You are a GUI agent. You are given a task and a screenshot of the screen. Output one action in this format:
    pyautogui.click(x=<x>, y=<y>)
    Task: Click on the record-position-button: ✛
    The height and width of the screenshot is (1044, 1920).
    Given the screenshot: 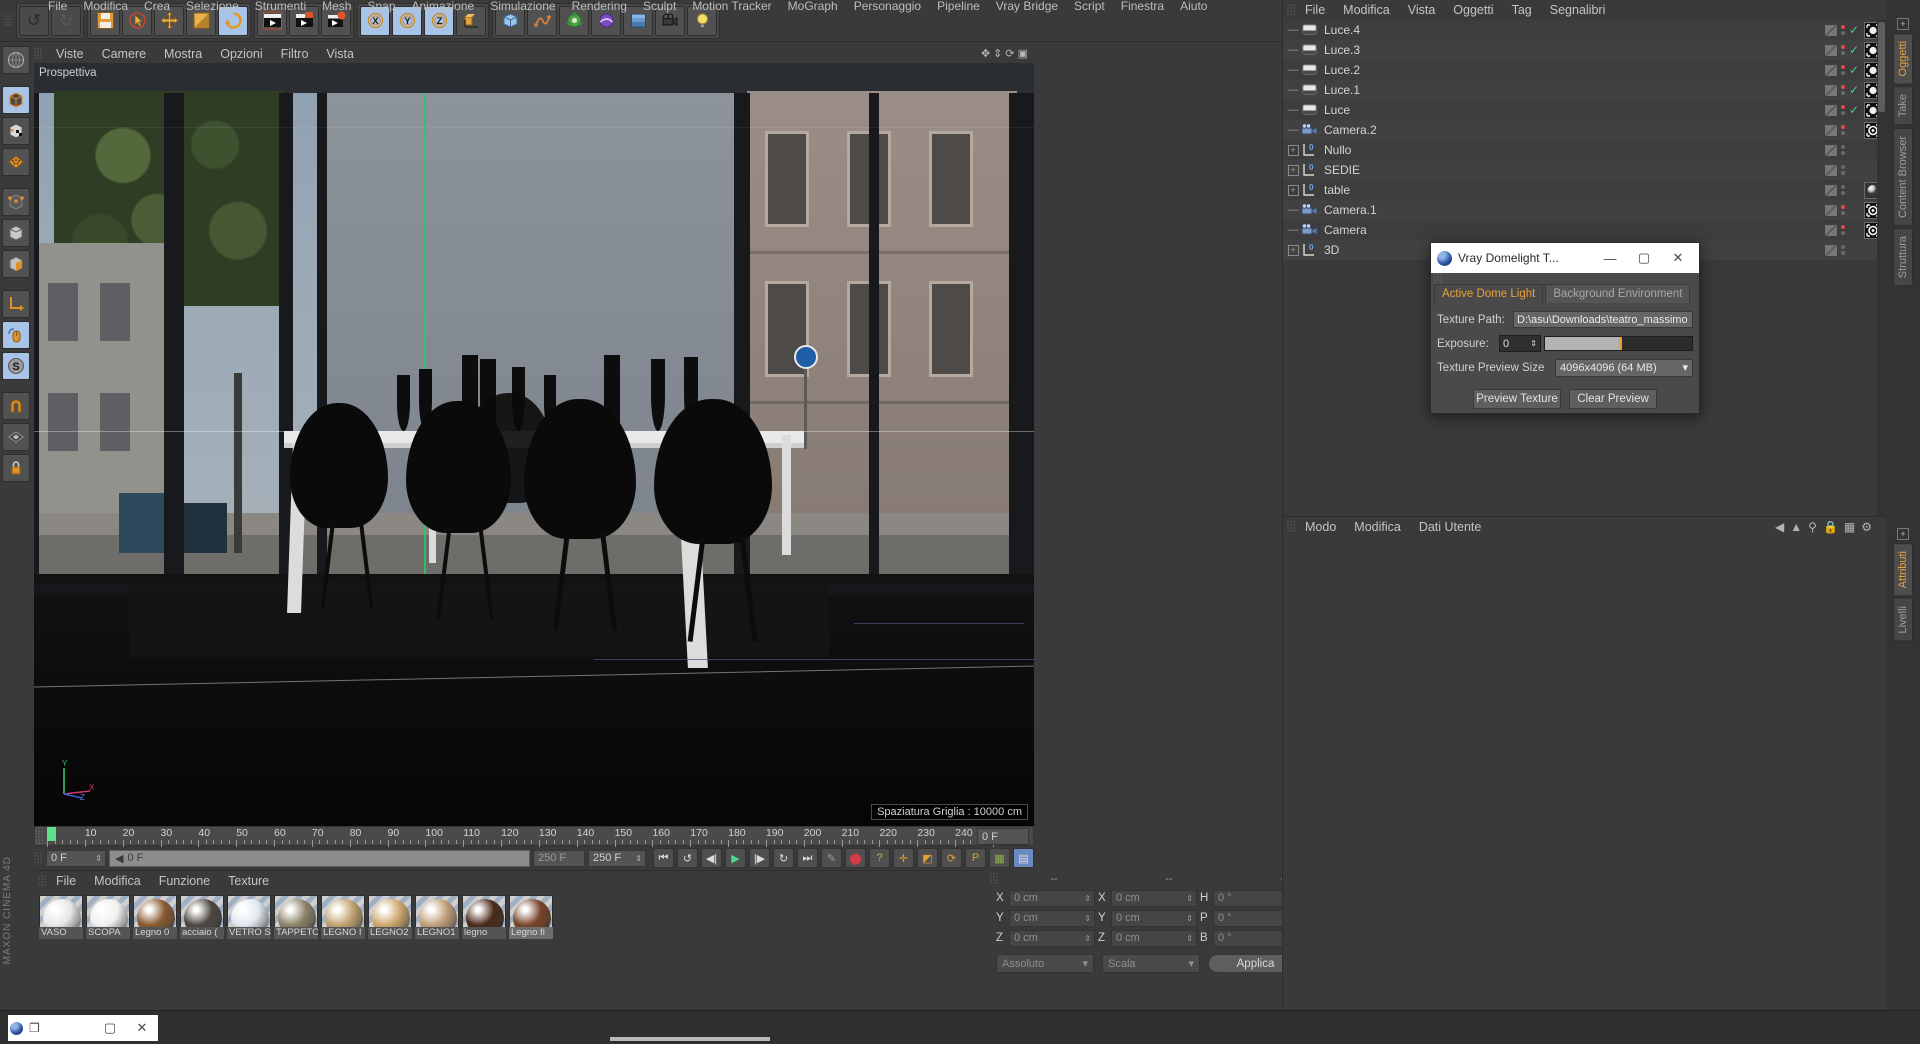 What is the action you would take?
    pyautogui.click(x=903, y=858)
    